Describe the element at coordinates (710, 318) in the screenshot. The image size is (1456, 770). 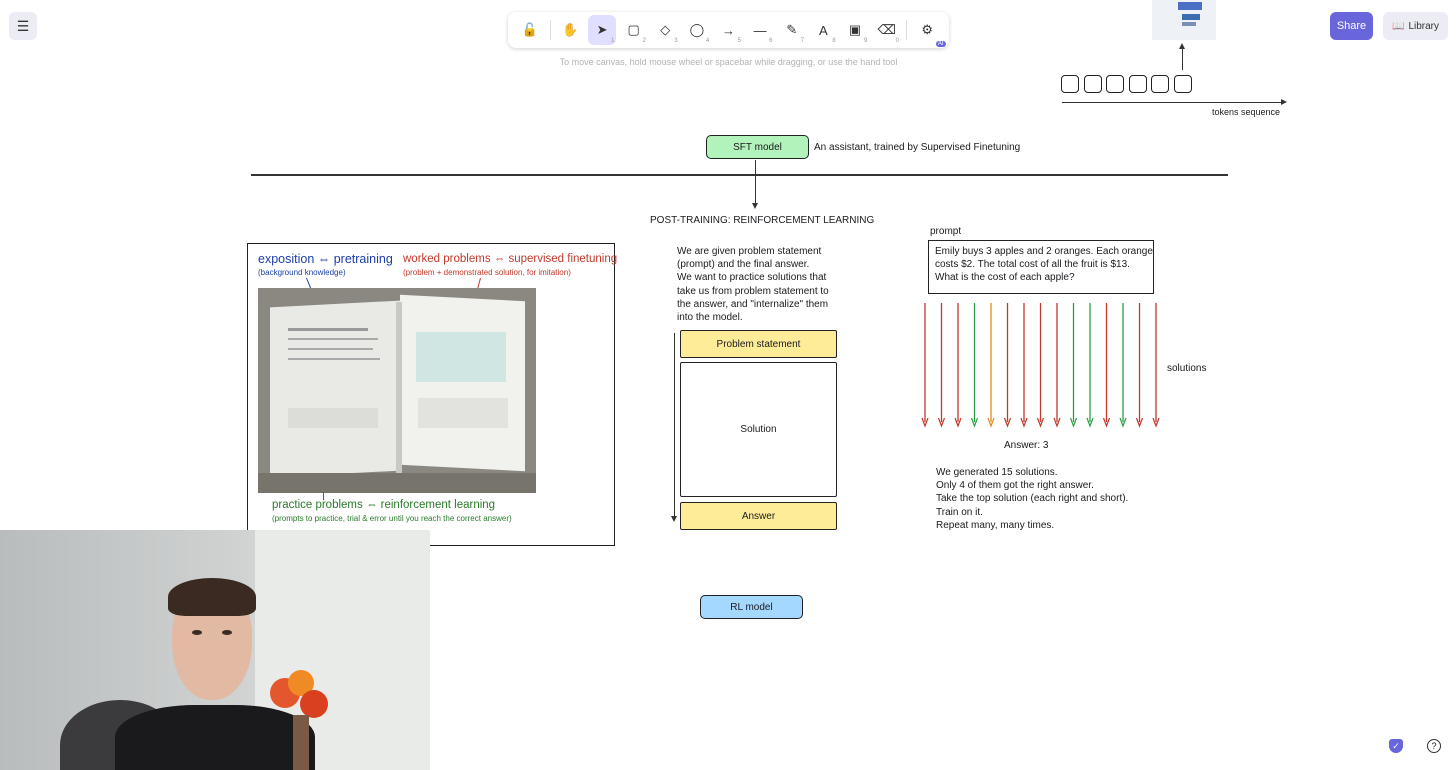
I see `explanation-line: into the model.` at that location.